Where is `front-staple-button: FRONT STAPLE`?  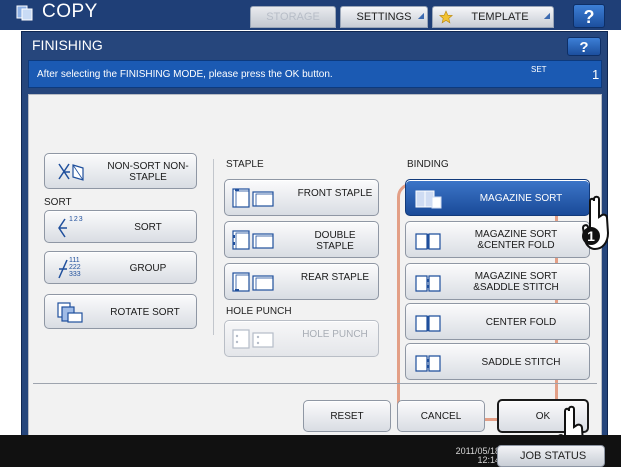
front-staple-button: FRONT STAPLE is located at coordinates (301, 197).